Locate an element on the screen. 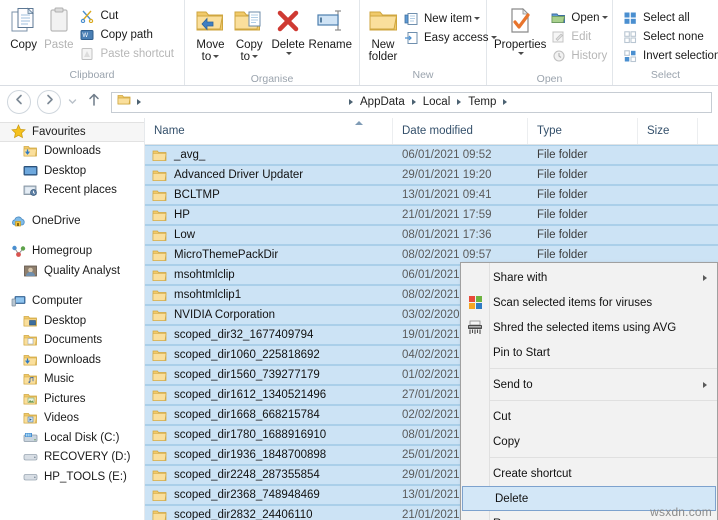  sidebar-item-recent-places: Recent places is located at coordinates (72, 191).